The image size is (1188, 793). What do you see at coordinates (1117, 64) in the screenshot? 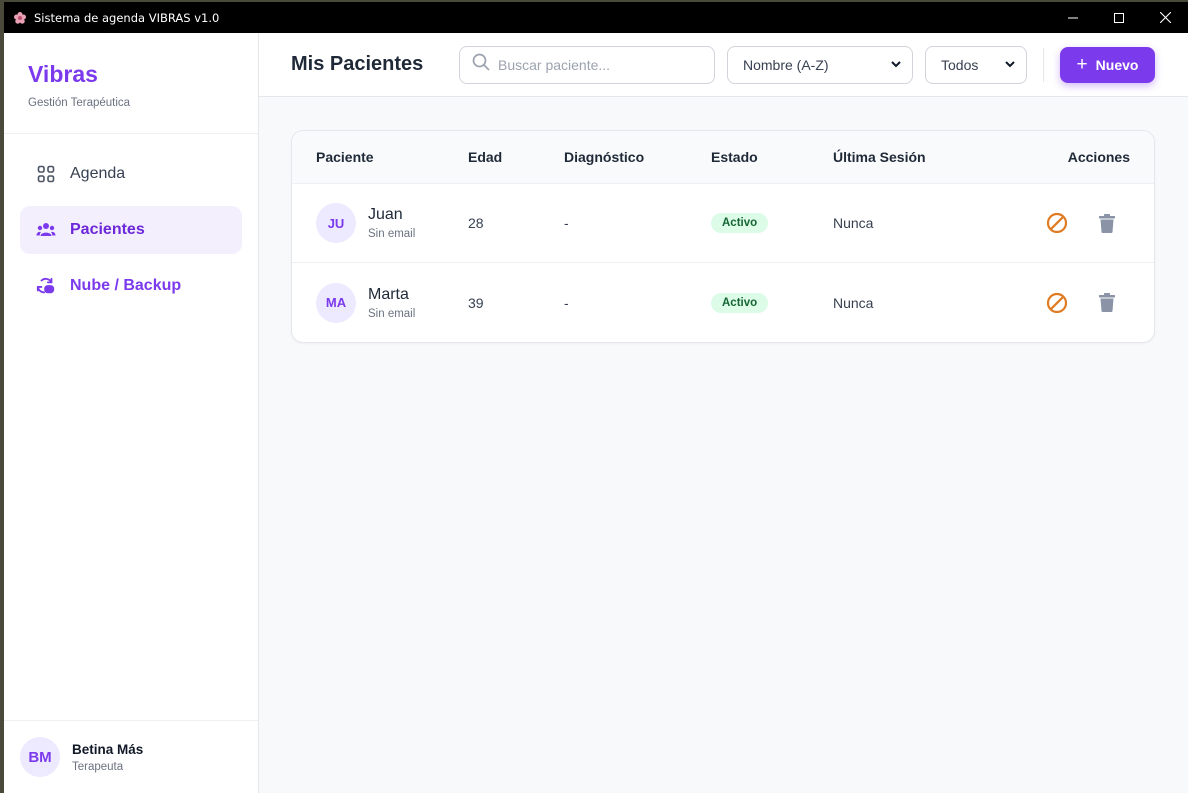
I see `new-patient-label: Nuevo` at bounding box center [1117, 64].